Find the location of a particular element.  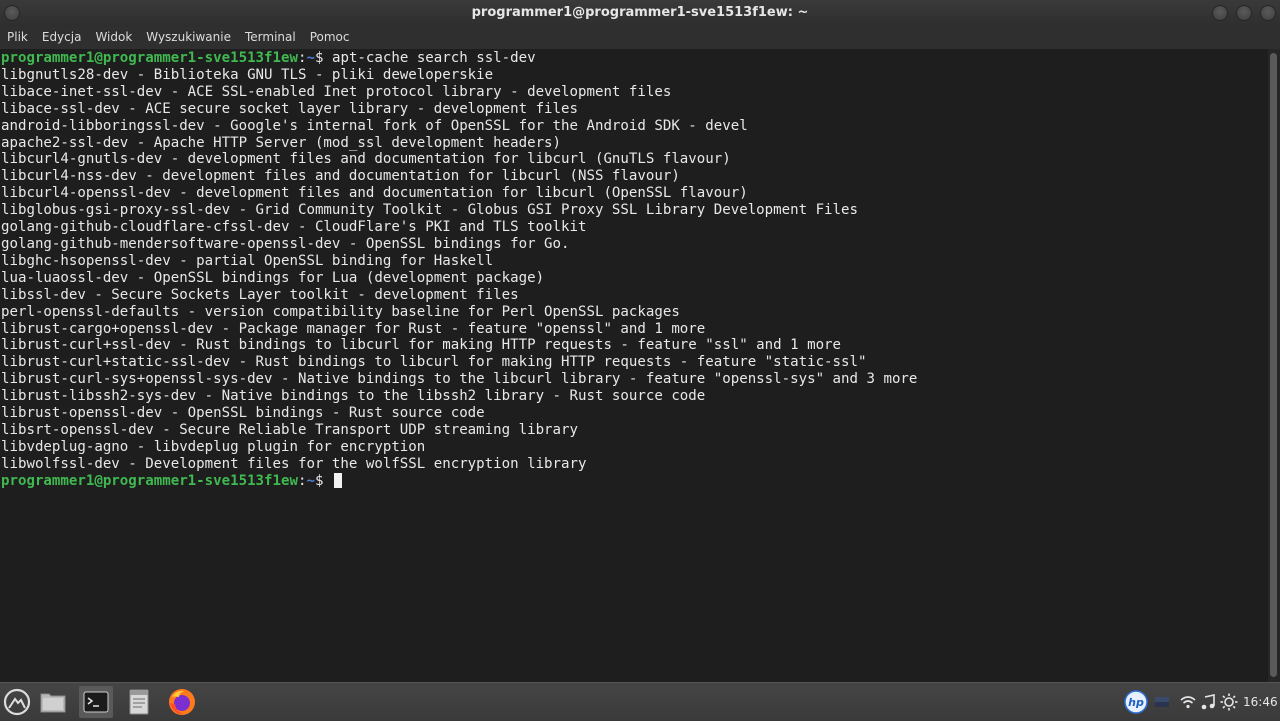

window-title: programmer1@programmer1-sve1513f1ew: ~ is located at coordinates (640, 12).